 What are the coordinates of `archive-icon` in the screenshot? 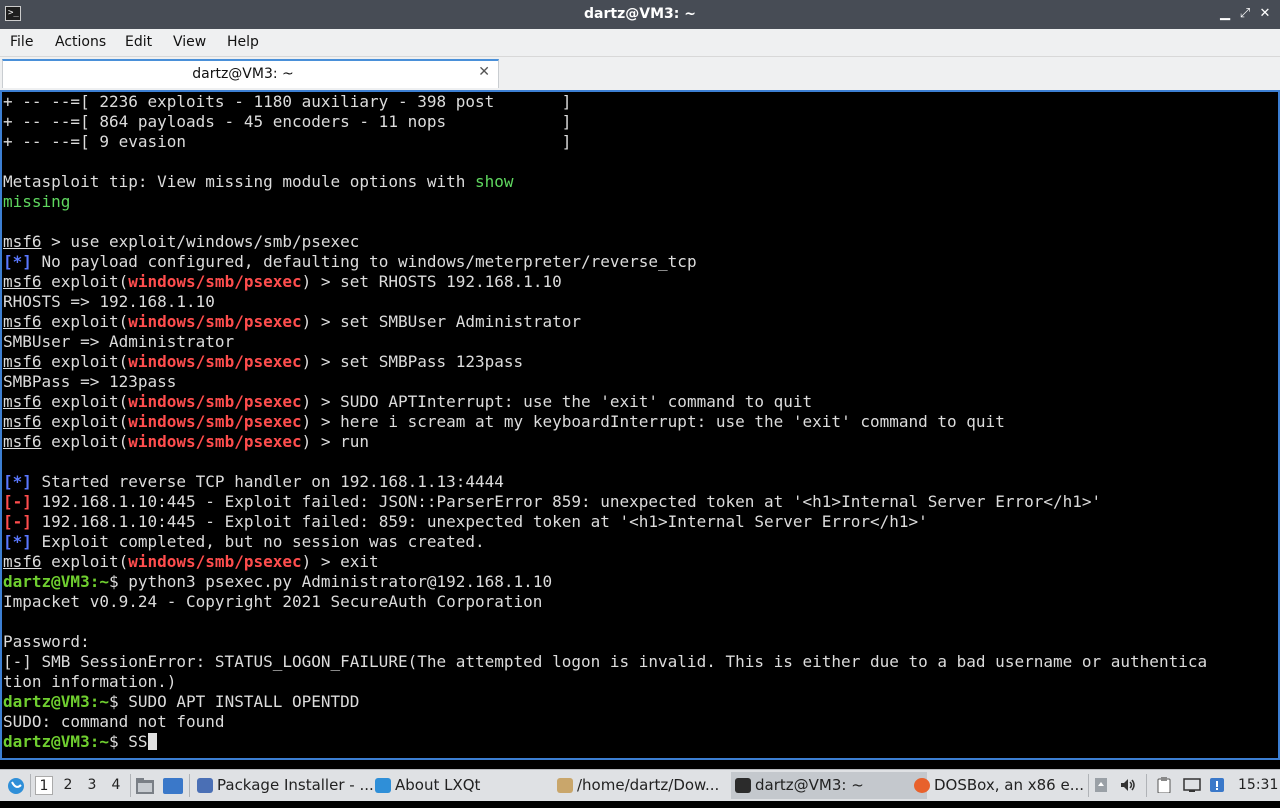 It's located at (565, 785).